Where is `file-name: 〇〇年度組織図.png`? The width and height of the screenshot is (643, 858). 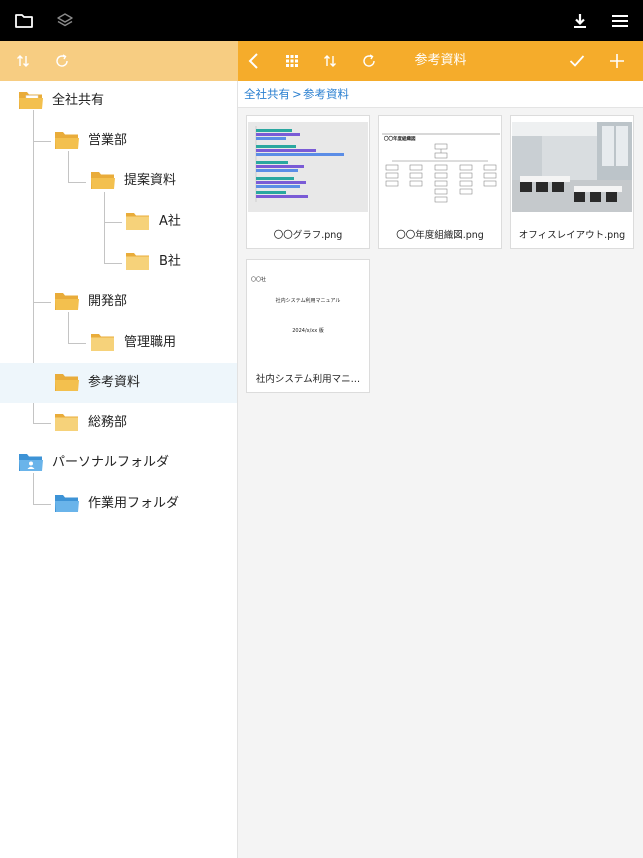
file-name: 〇〇年度組織図.png is located at coordinates (440, 235).